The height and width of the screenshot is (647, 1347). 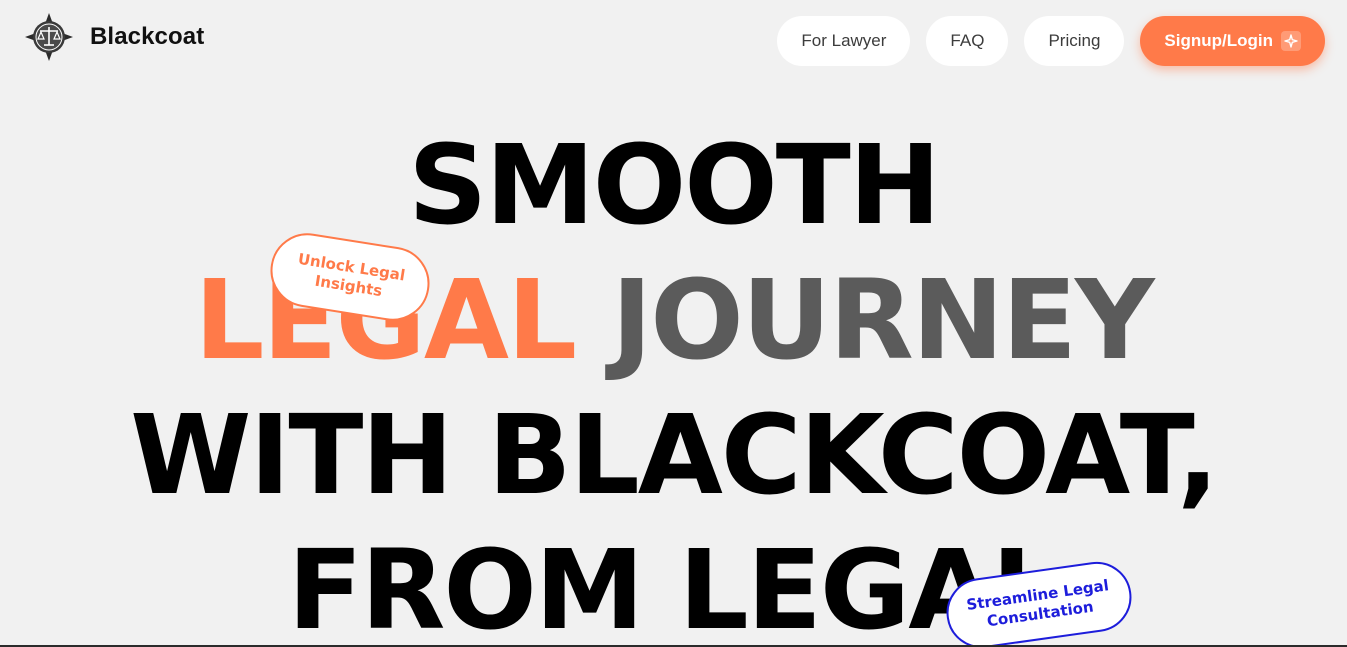 What do you see at coordinates (1218, 40) in the screenshot?
I see `signup-login-label: Signup/Login` at bounding box center [1218, 40].